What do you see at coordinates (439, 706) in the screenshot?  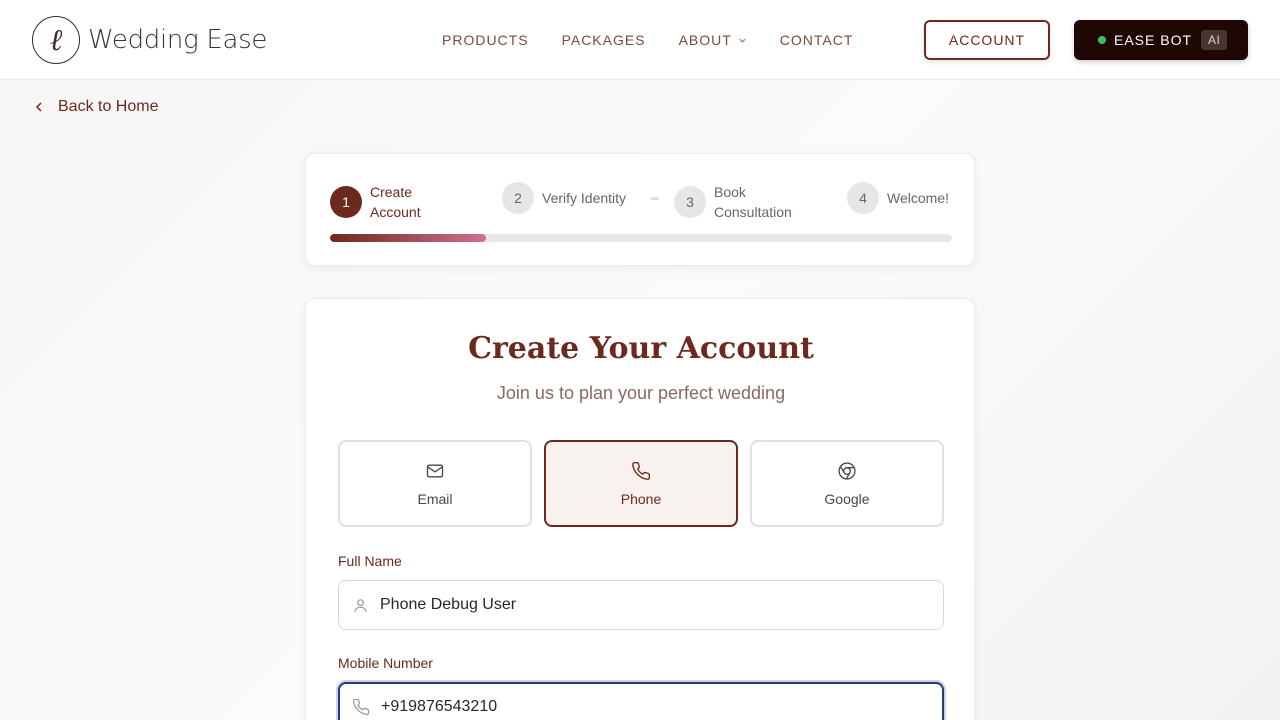 I see `mobile-number-value: +919876543210` at bounding box center [439, 706].